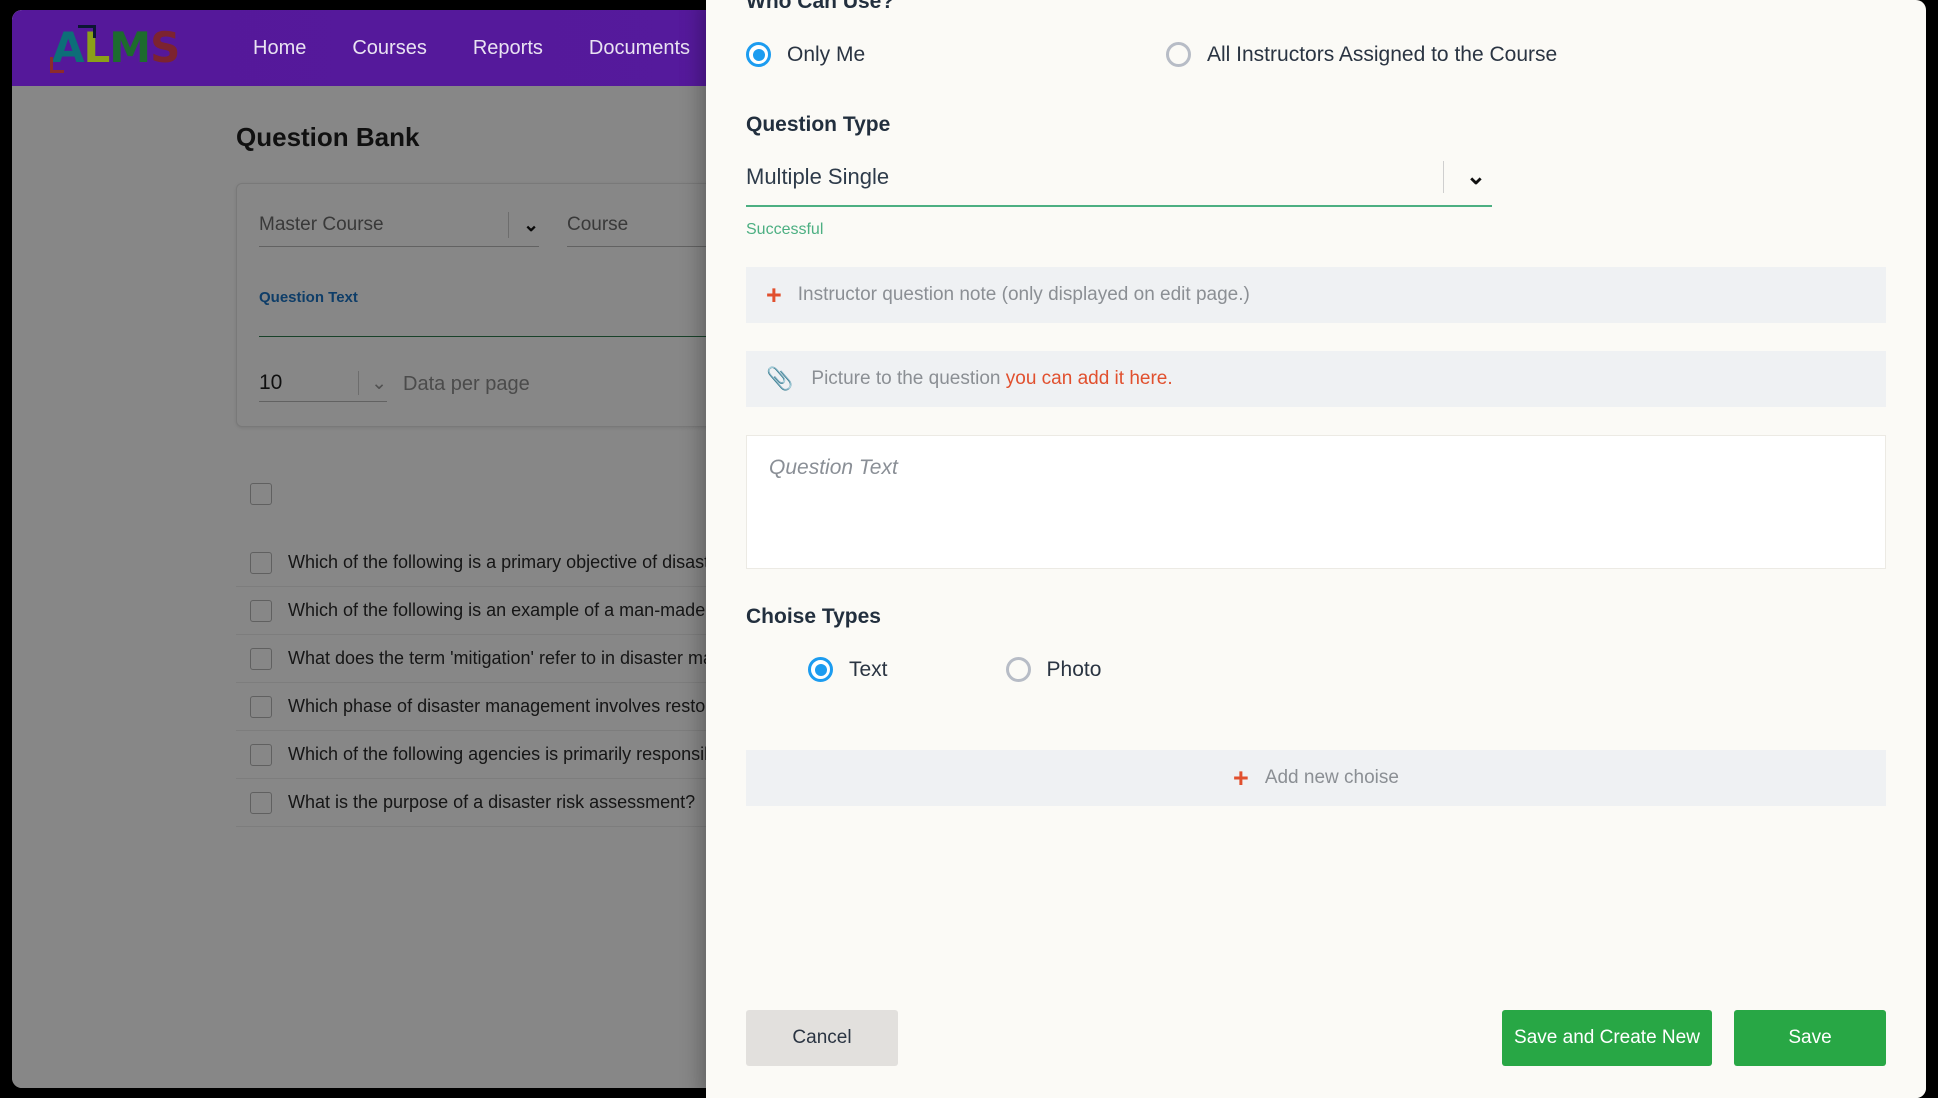 Image resolution: width=1938 pixels, height=1098 pixels. Describe the element at coordinates (820, 6) in the screenshot. I see `who-can-use-title: Who Can Use?` at that location.